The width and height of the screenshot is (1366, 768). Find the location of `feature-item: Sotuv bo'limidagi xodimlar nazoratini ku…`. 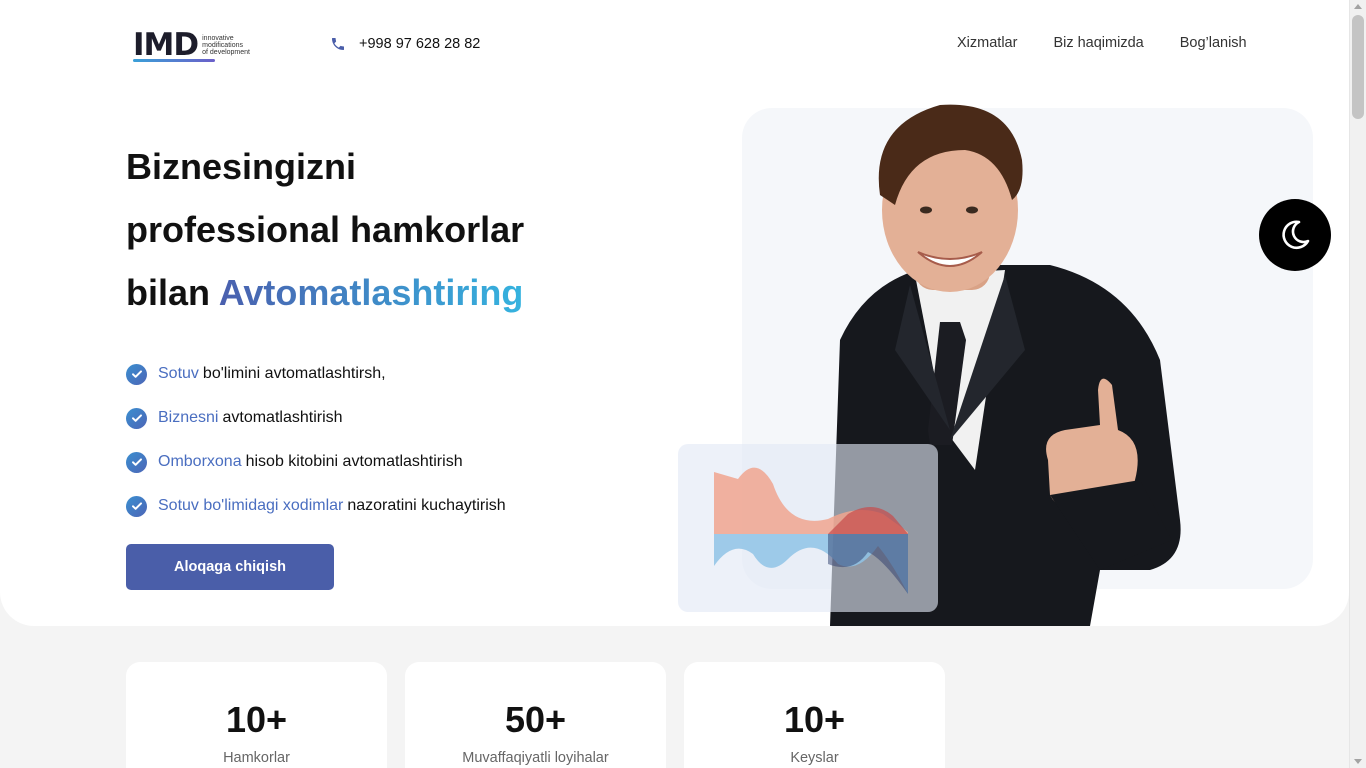

feature-item: Sotuv bo'limidagi xodimlar nazoratini ku… is located at coordinates (316, 506).